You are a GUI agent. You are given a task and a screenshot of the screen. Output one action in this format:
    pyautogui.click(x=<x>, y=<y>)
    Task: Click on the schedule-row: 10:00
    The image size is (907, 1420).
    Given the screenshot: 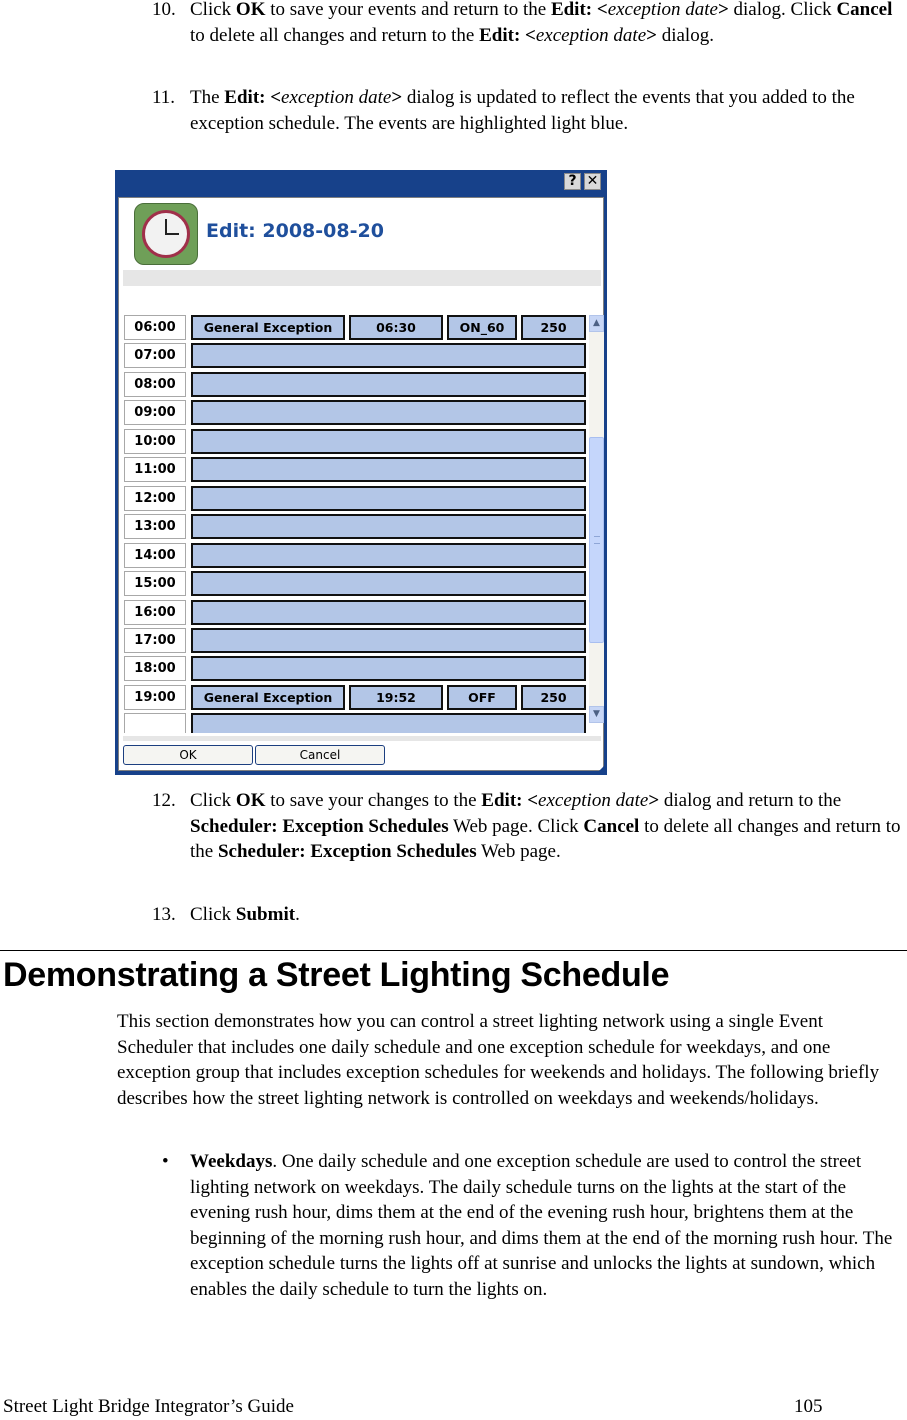 What is the action you would take?
    pyautogui.click(x=355, y=442)
    